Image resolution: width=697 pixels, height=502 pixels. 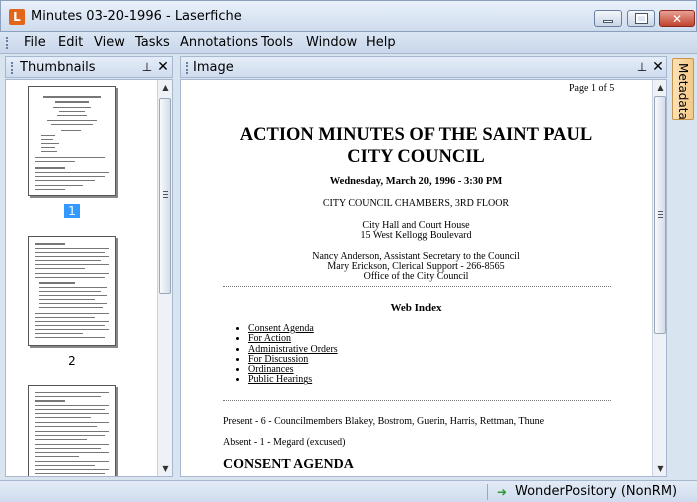 What do you see at coordinates (348, 491) in the screenshot?
I see `status-bar: ➜ WonderPository (NonRM)` at bounding box center [348, 491].